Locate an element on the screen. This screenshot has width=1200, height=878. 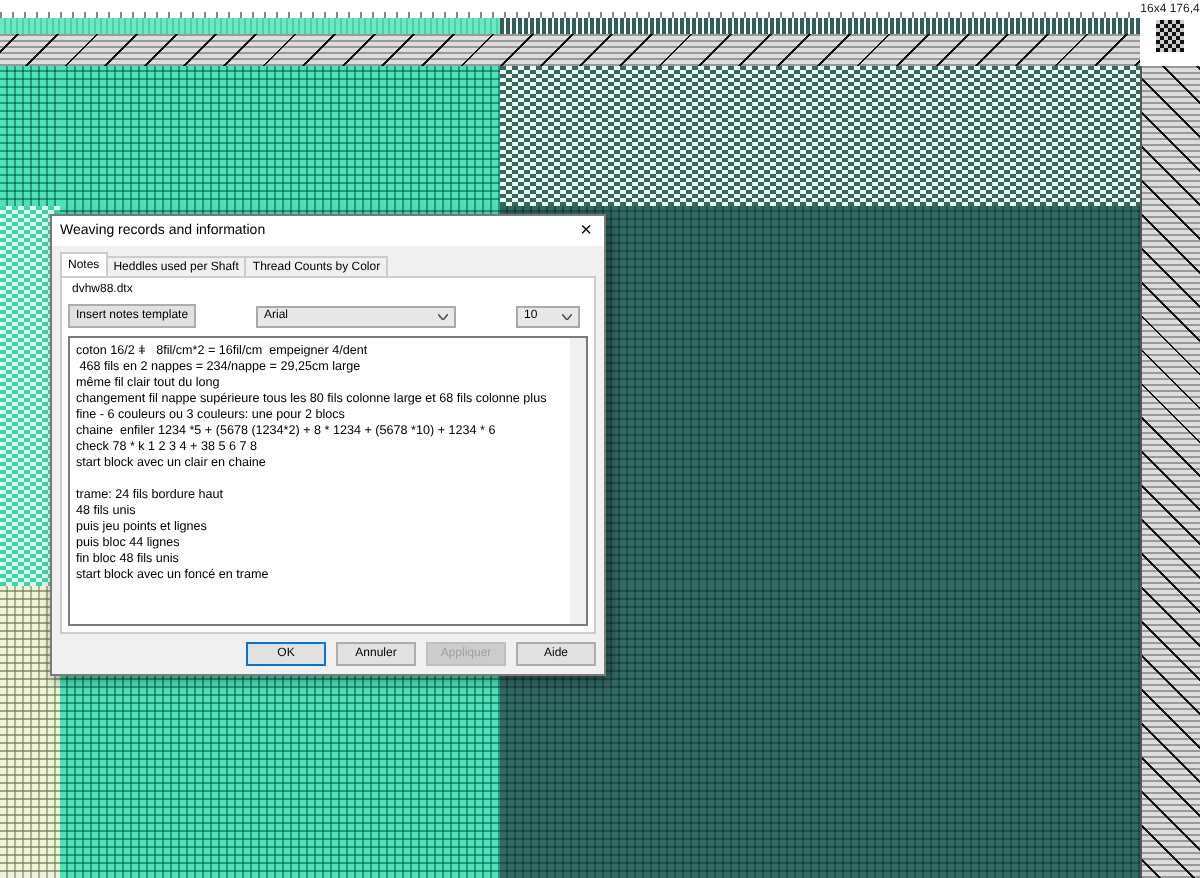
close-button: × is located at coordinates (586, 231).